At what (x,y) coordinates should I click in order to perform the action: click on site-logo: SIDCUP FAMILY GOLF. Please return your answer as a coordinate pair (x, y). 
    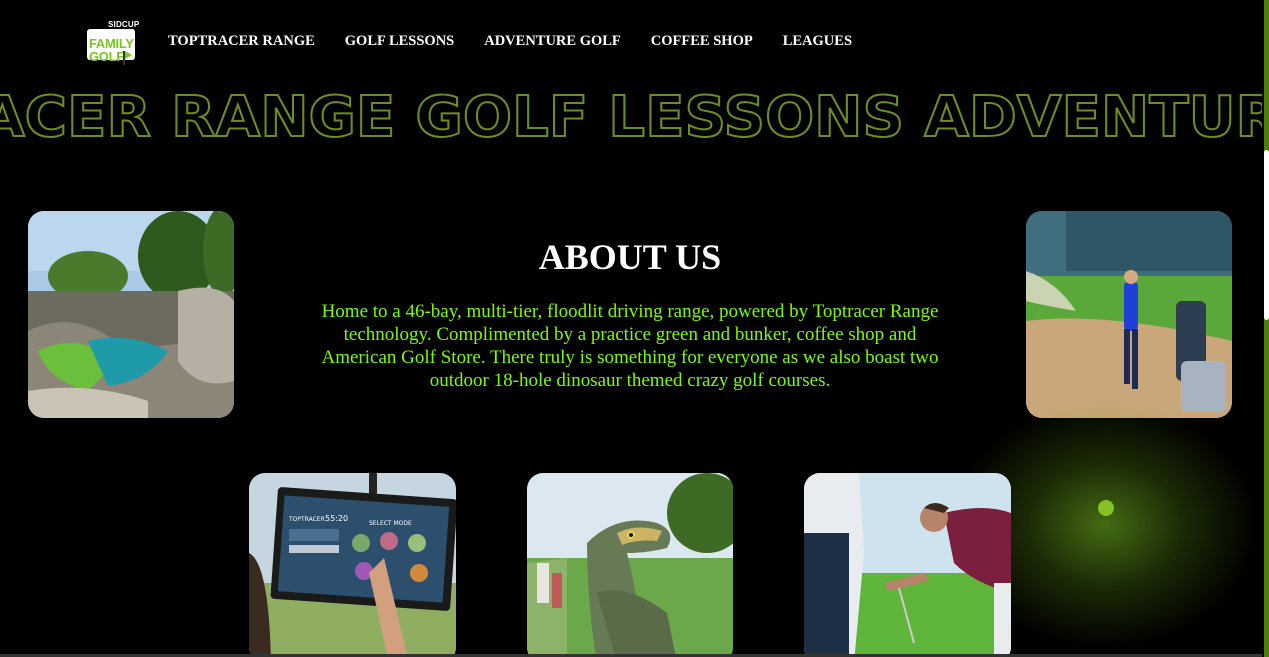
    Looking at the image, I should click on (113, 42).